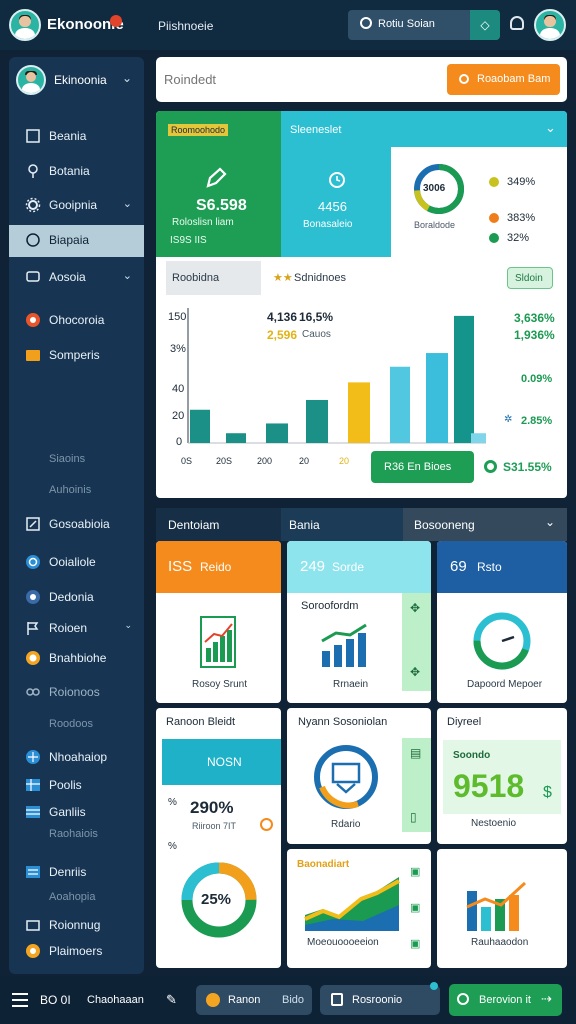 Image resolution: width=576 pixels, height=1024 pixels. I want to click on sidebar-item-9: Dedonia, so click(76, 597).